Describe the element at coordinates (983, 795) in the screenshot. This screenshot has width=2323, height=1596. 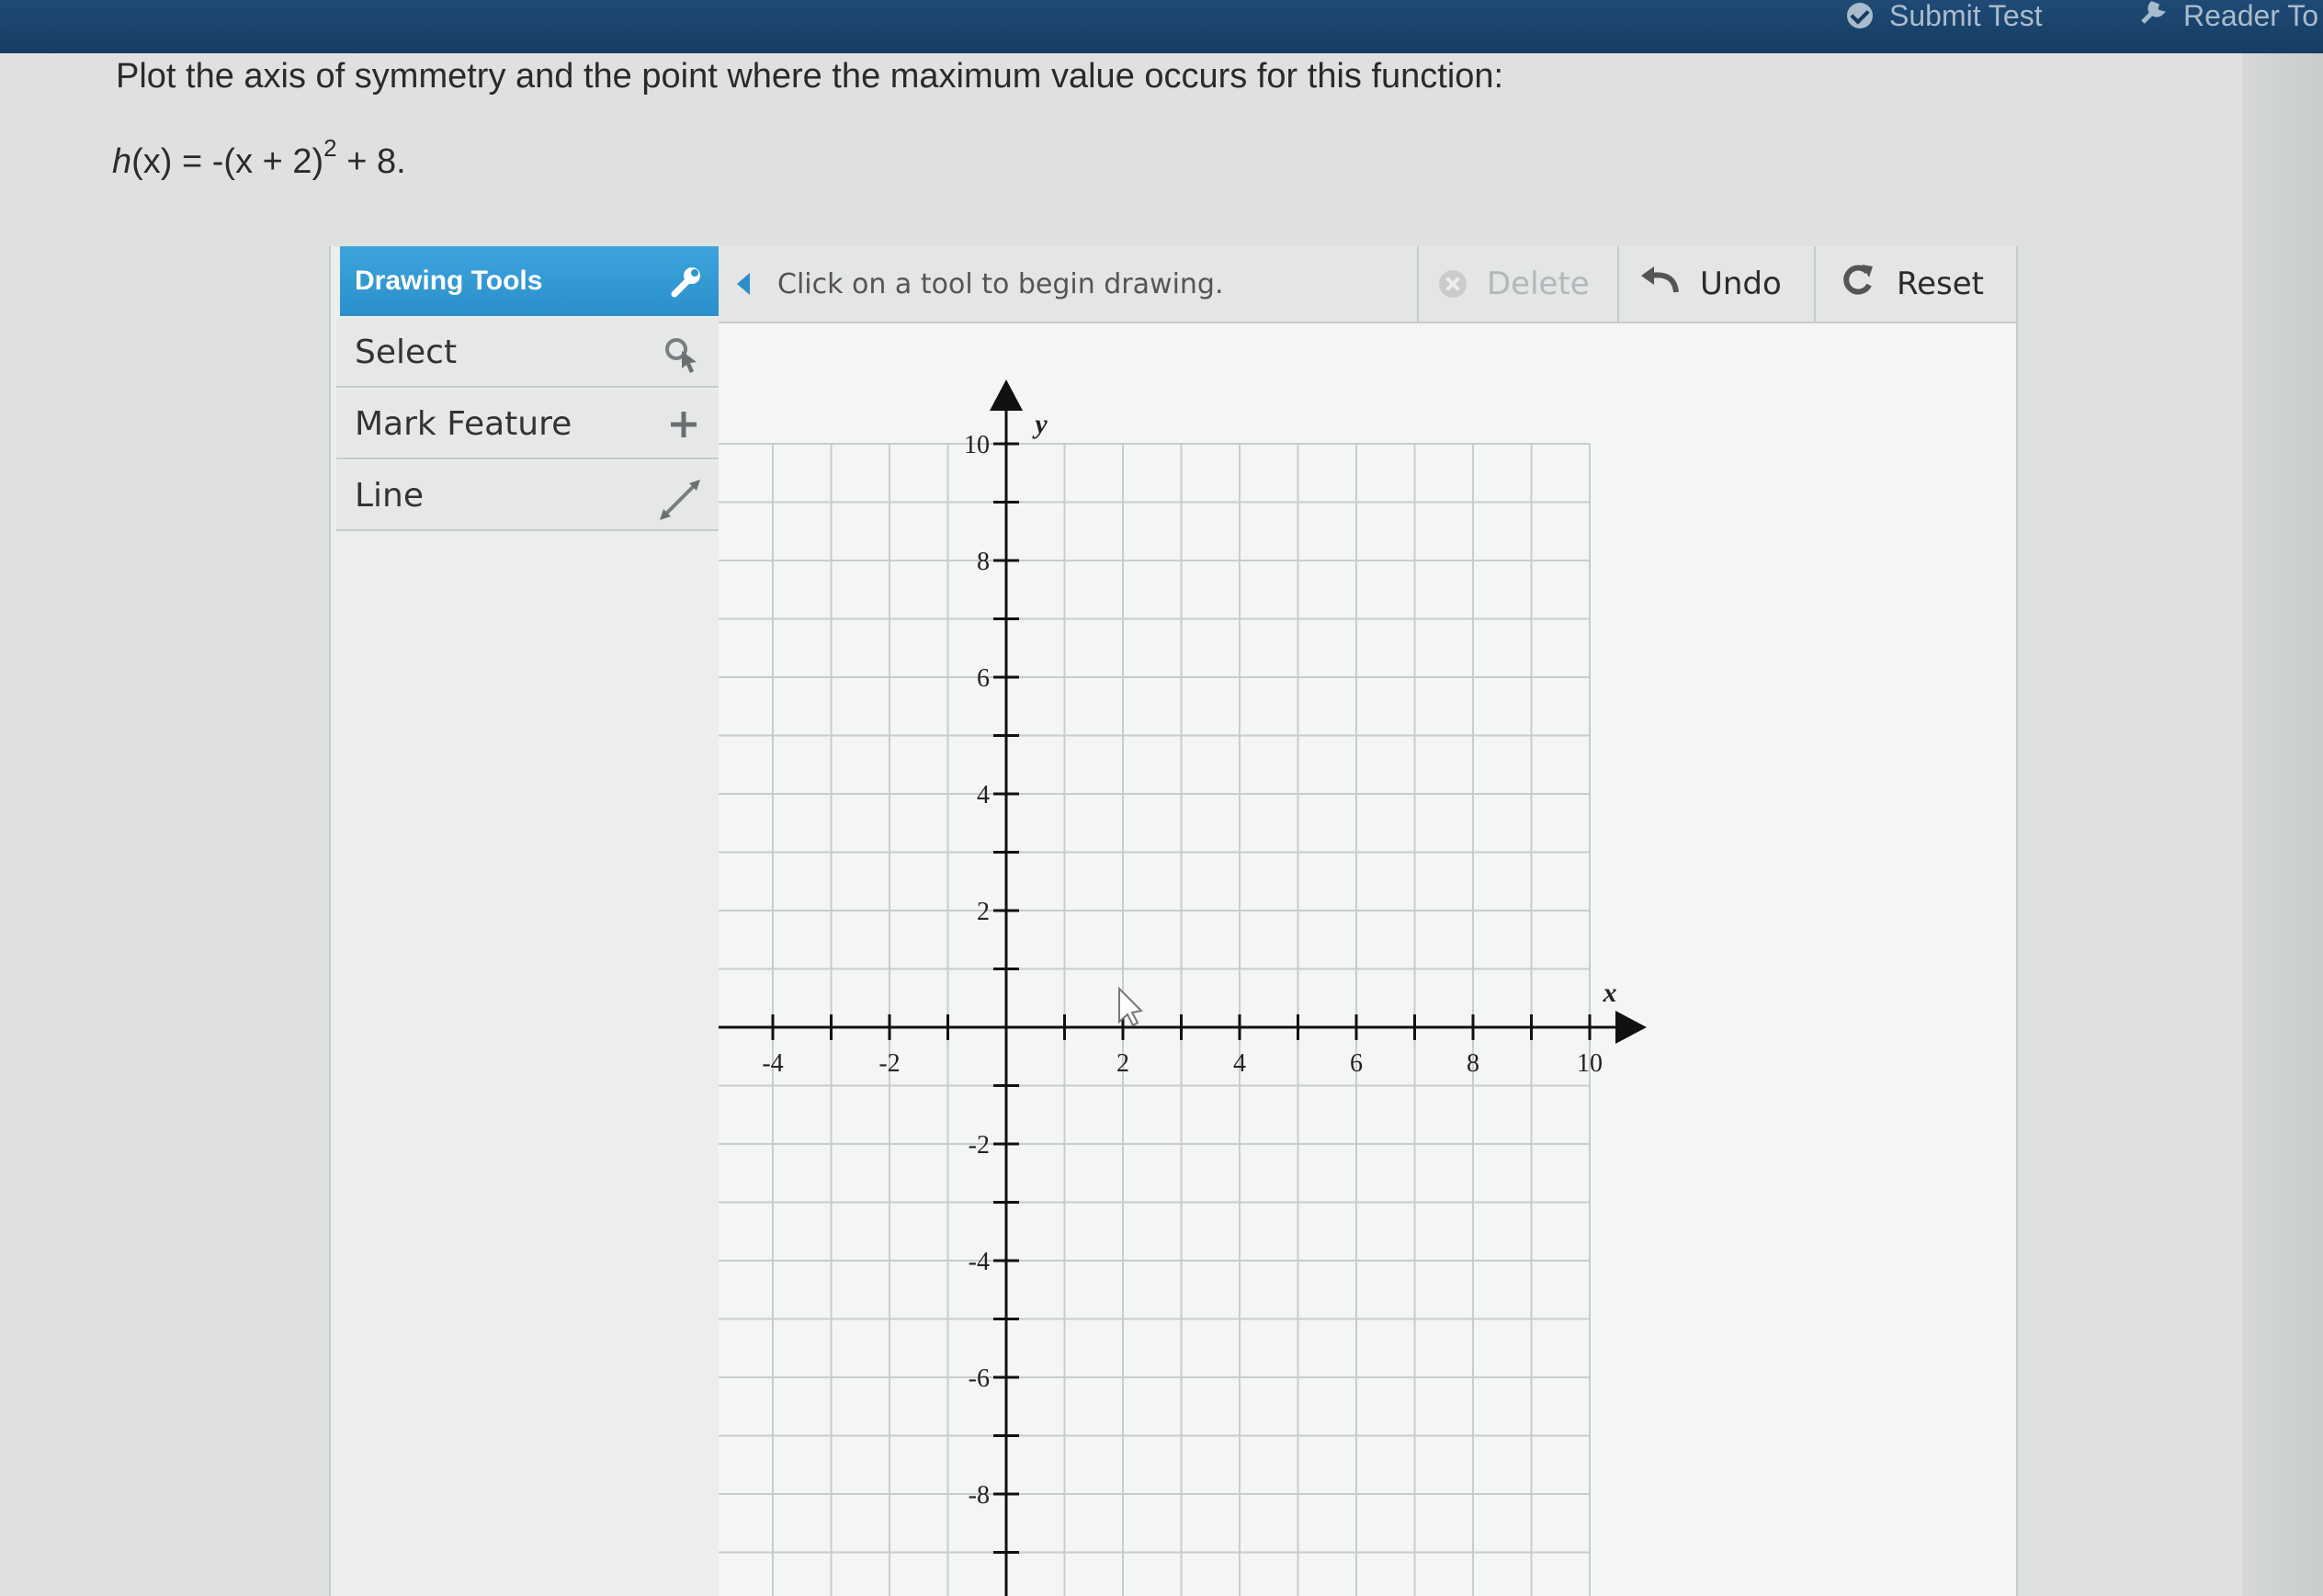
I see `y-tick-label: 4` at that location.